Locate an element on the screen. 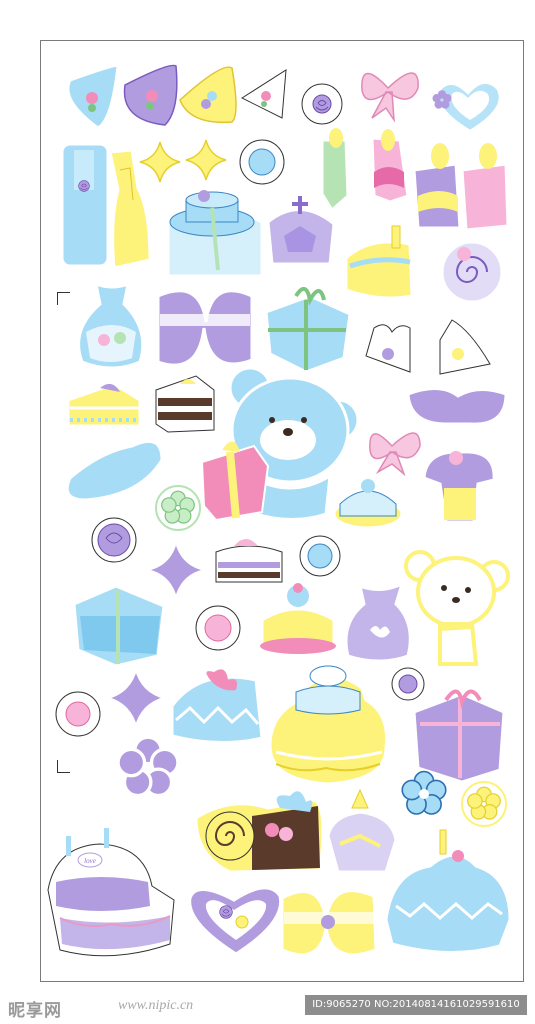 Image resolution: width=535 pixels, height=1024 pixels. candy-bag-sticker is located at coordinates (111, 325).